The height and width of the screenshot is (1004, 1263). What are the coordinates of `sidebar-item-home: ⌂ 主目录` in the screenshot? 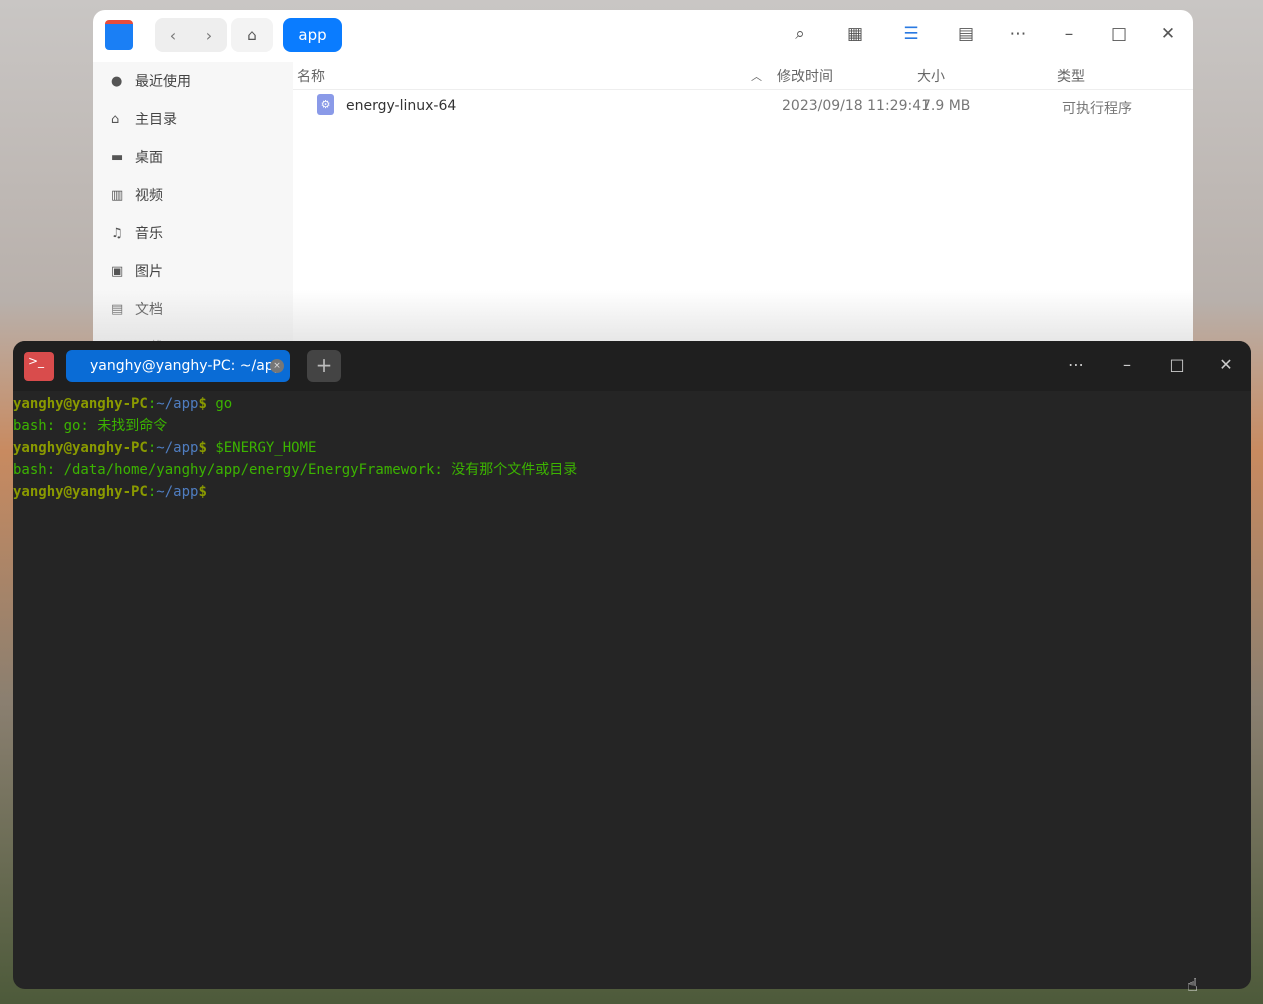 It's located at (193, 119).